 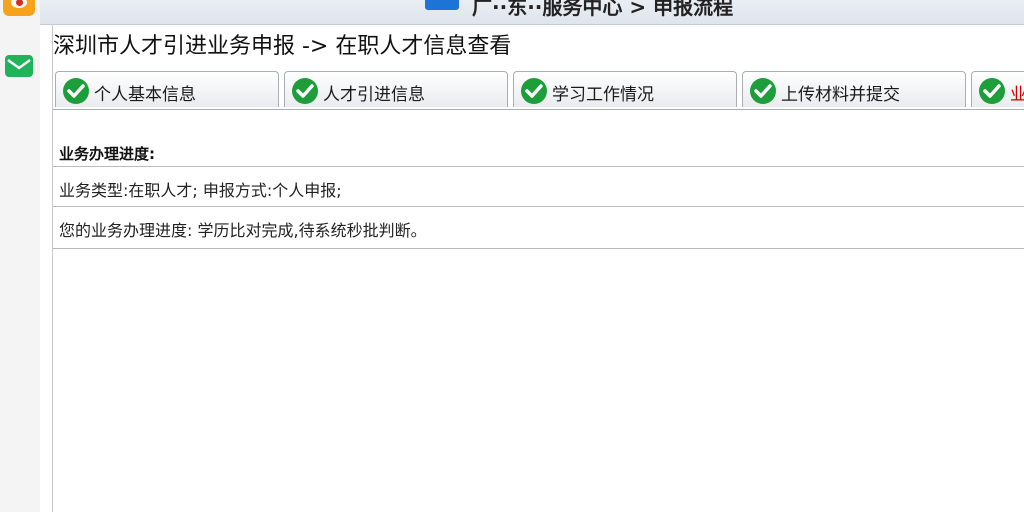 I want to click on tab-label: 个人基本信息, so click(x=145, y=95).